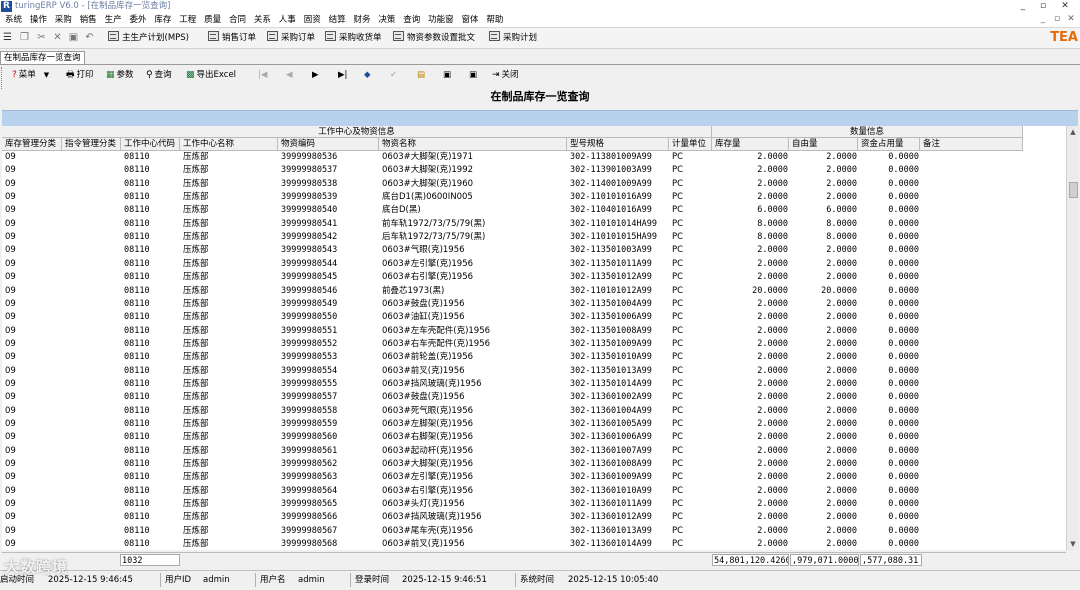 This screenshot has height=590, width=1080. What do you see at coordinates (971, 144) in the screenshot?
I see `column-header: 备注` at bounding box center [971, 144].